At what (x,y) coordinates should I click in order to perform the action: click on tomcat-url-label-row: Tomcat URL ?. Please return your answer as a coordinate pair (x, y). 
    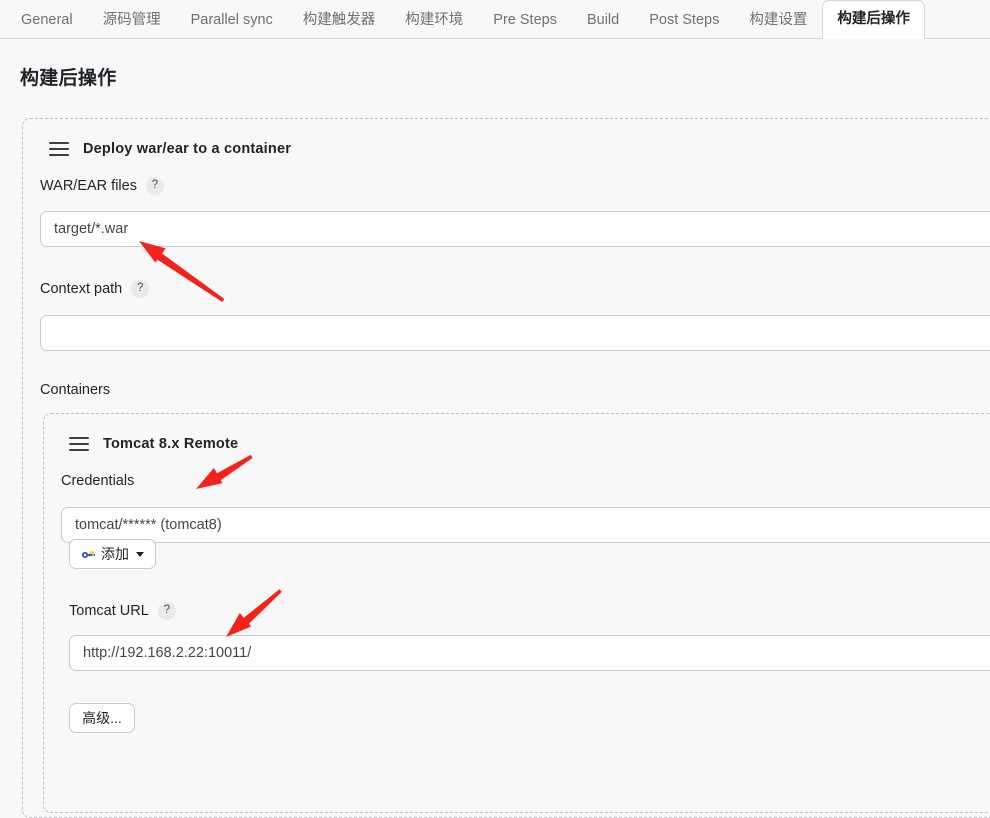
    Looking at the image, I should click on (122, 611).